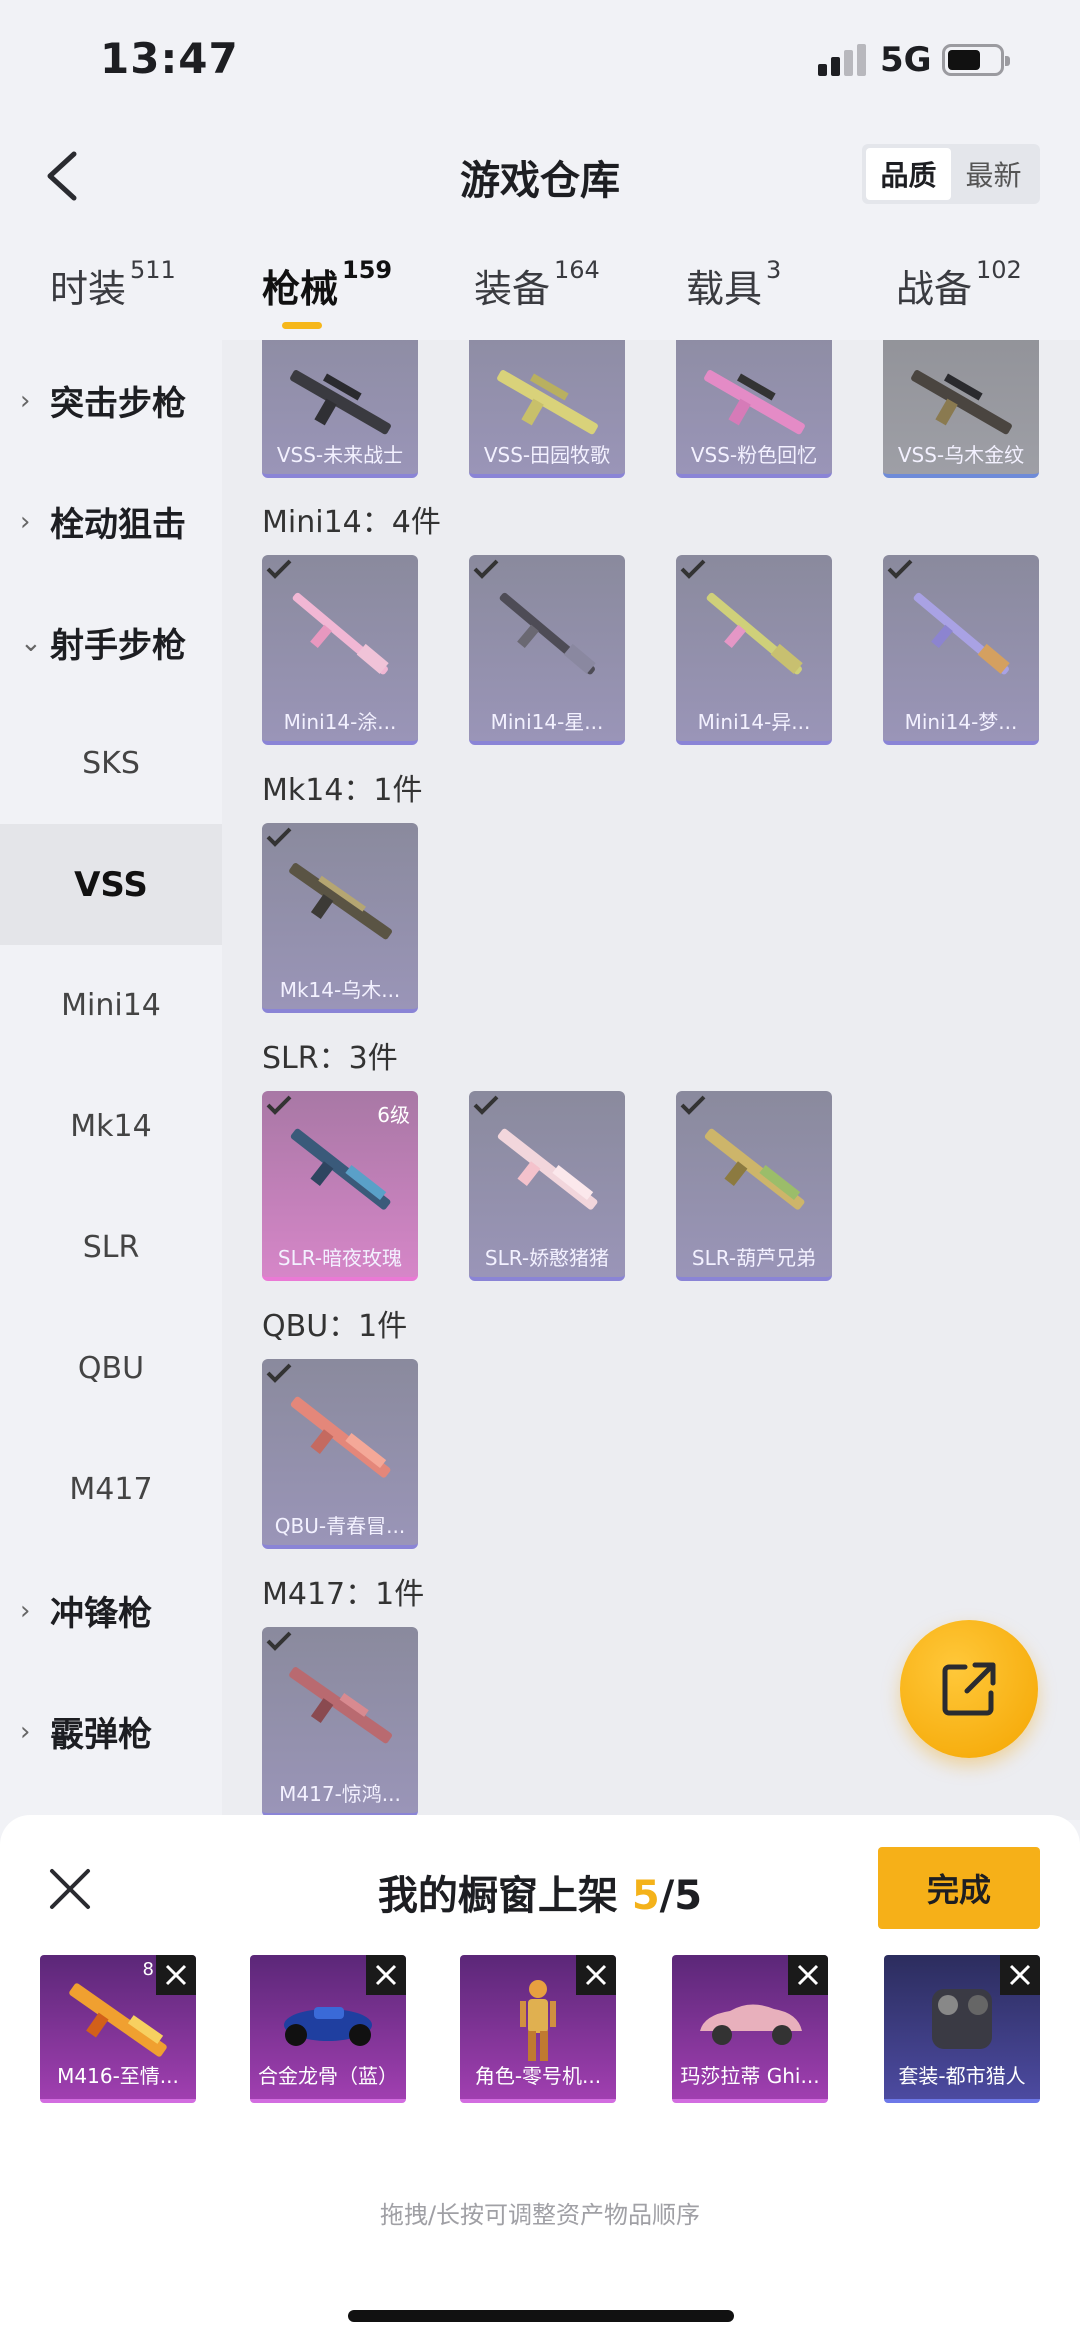 This screenshot has height=2337, width=1080. What do you see at coordinates (111, 400) in the screenshot?
I see `sidebar-group-assault-rifles: › 突击步枪` at bounding box center [111, 400].